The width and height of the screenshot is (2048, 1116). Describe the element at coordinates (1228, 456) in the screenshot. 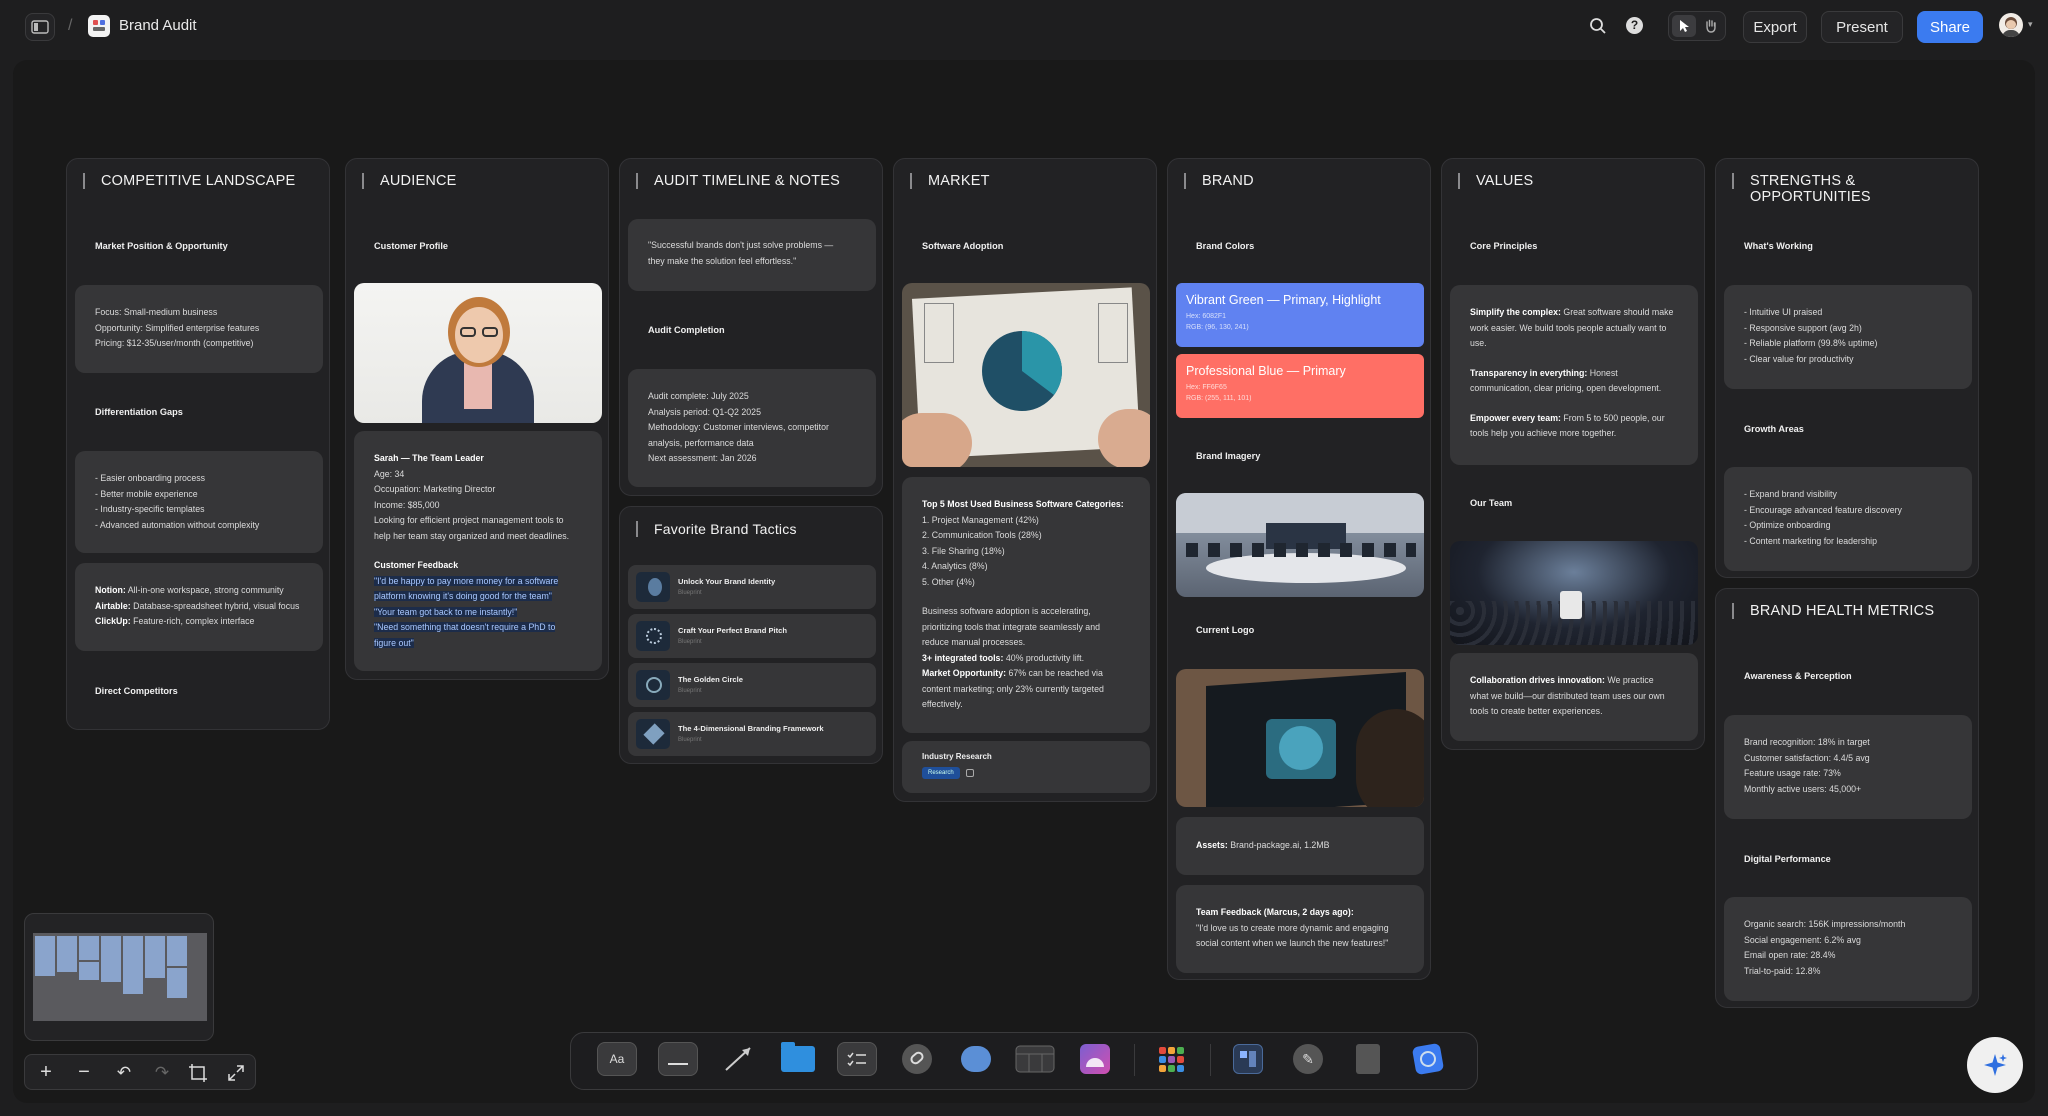

I see `section-label: Brand Imagery` at that location.